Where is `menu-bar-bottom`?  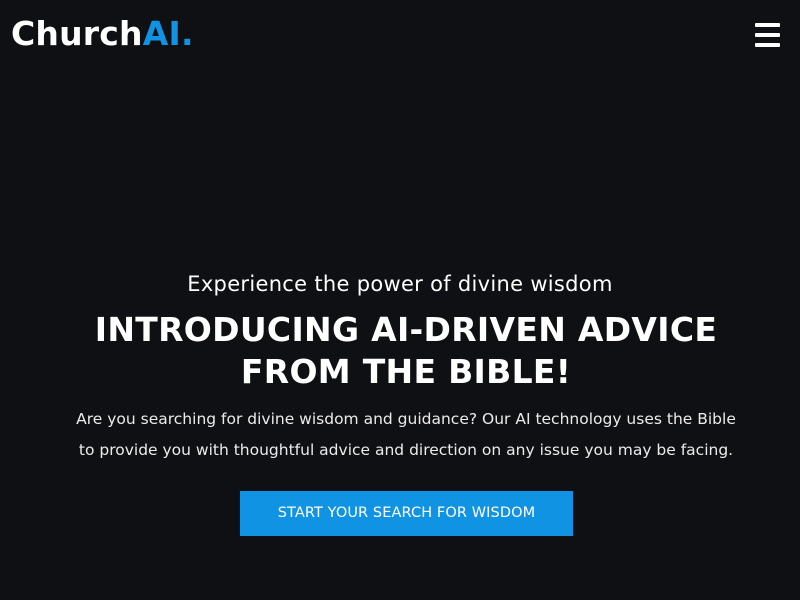
menu-bar-bottom is located at coordinates (767, 45).